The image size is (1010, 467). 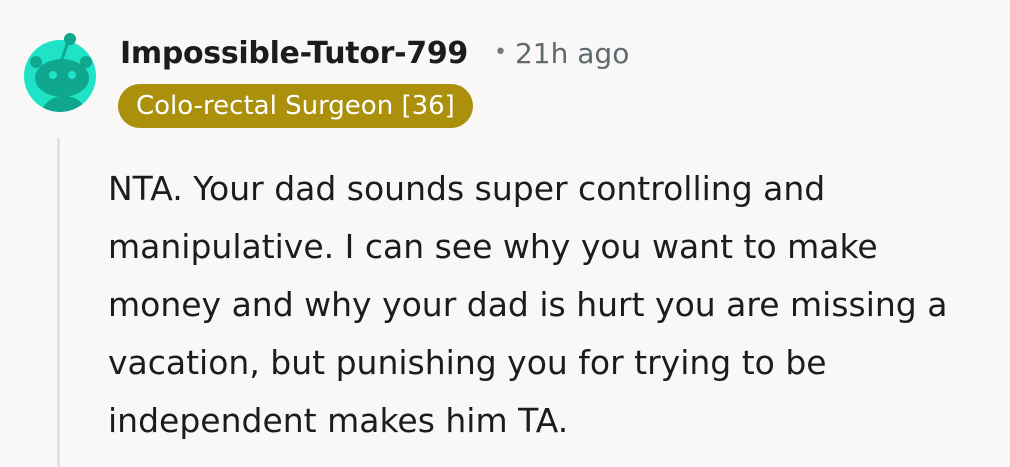 I want to click on thread-collapse-line, so click(x=58, y=302).